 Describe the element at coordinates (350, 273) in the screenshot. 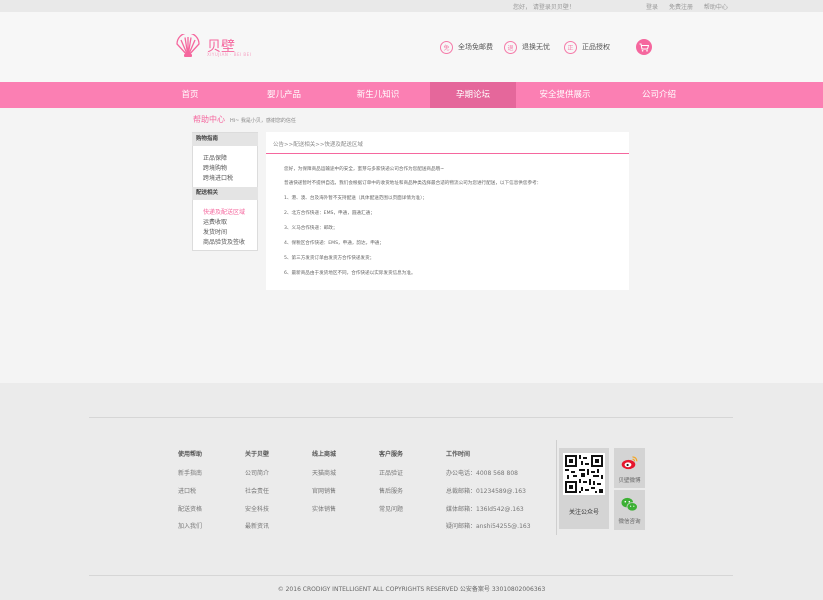

I see `content-paragraph: 6、最新商品由于发货地区不同，合作快递以实际发货信息为准。` at that location.